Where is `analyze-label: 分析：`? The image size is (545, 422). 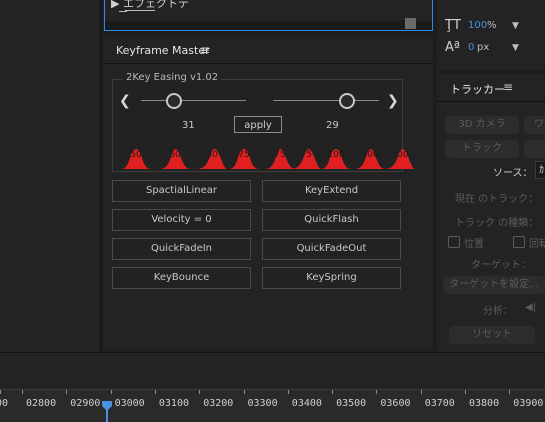
analyze-label: 分析： is located at coordinates (498, 311).